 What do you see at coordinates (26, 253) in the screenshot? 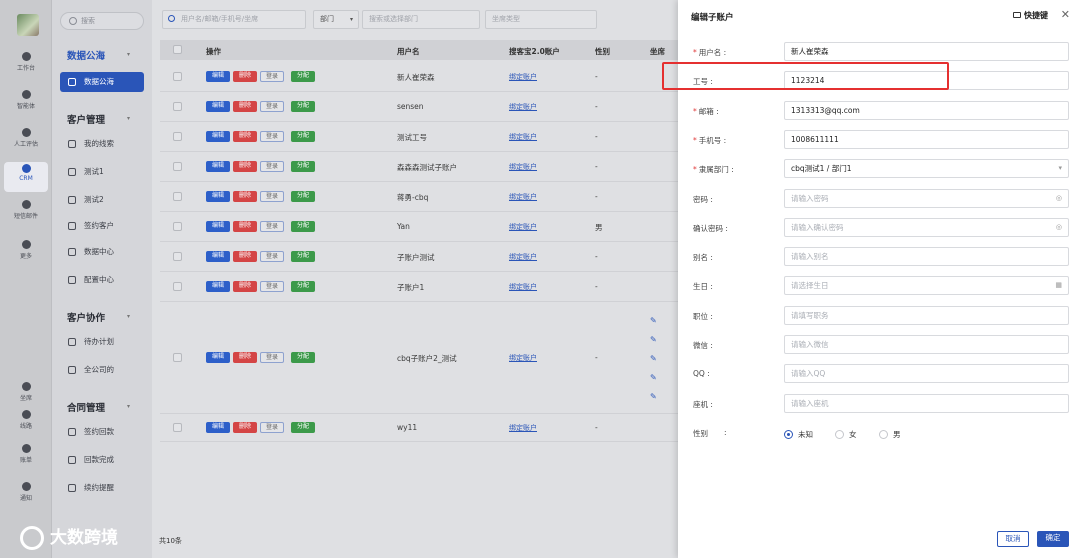
I see `rail-item-5: 更多` at bounding box center [26, 253].